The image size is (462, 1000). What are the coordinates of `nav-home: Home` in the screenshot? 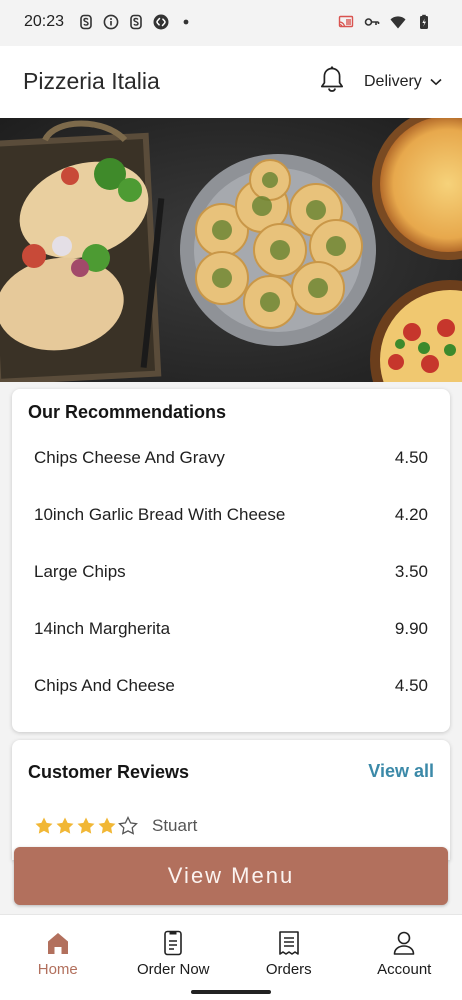 It's located at (58, 947).